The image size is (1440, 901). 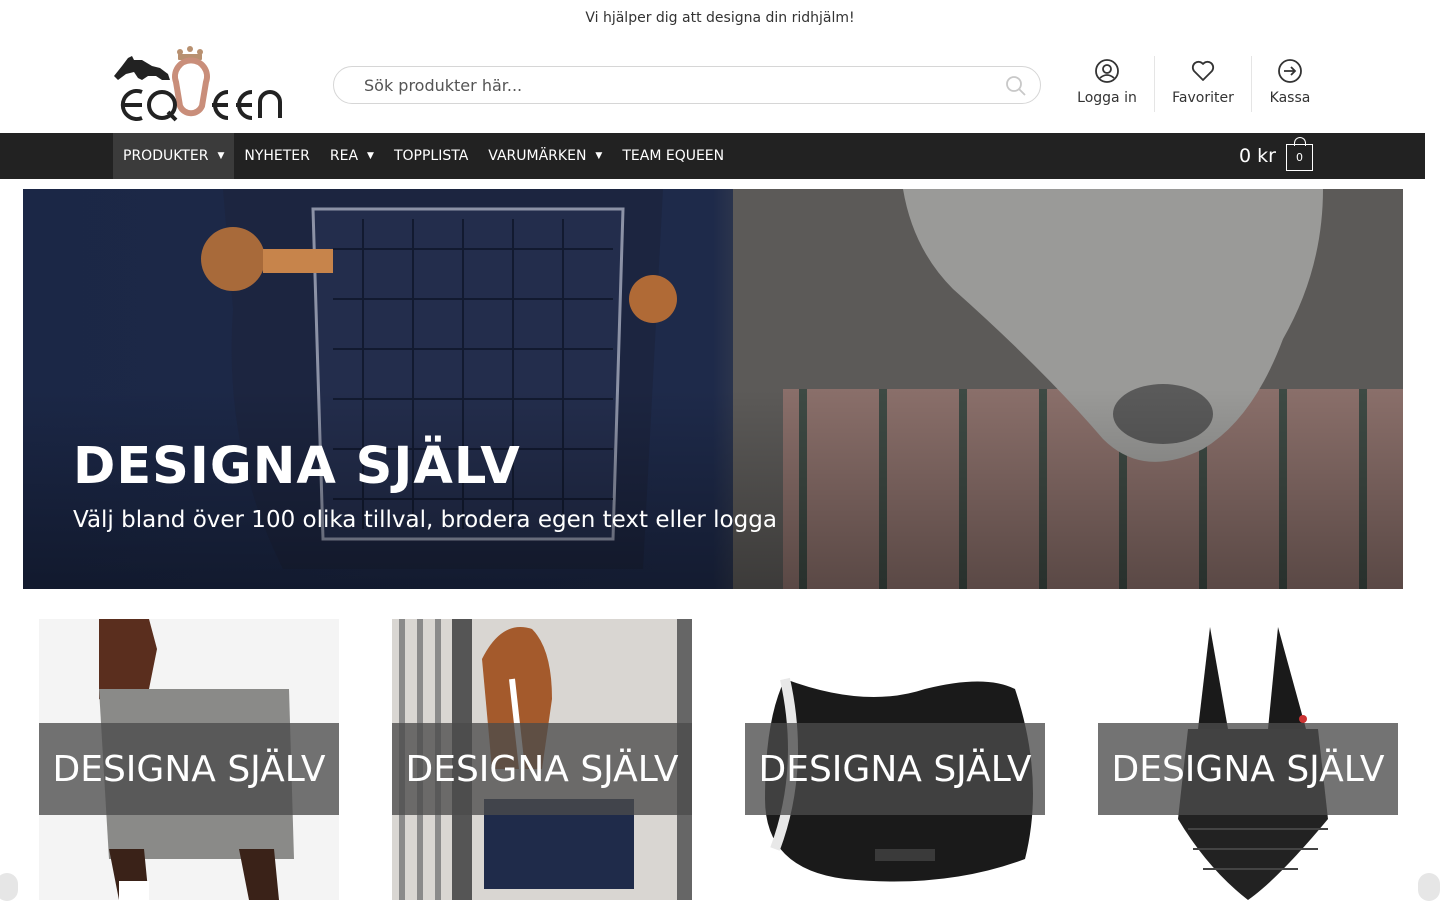 I want to click on nav-label: REA, so click(x=344, y=156).